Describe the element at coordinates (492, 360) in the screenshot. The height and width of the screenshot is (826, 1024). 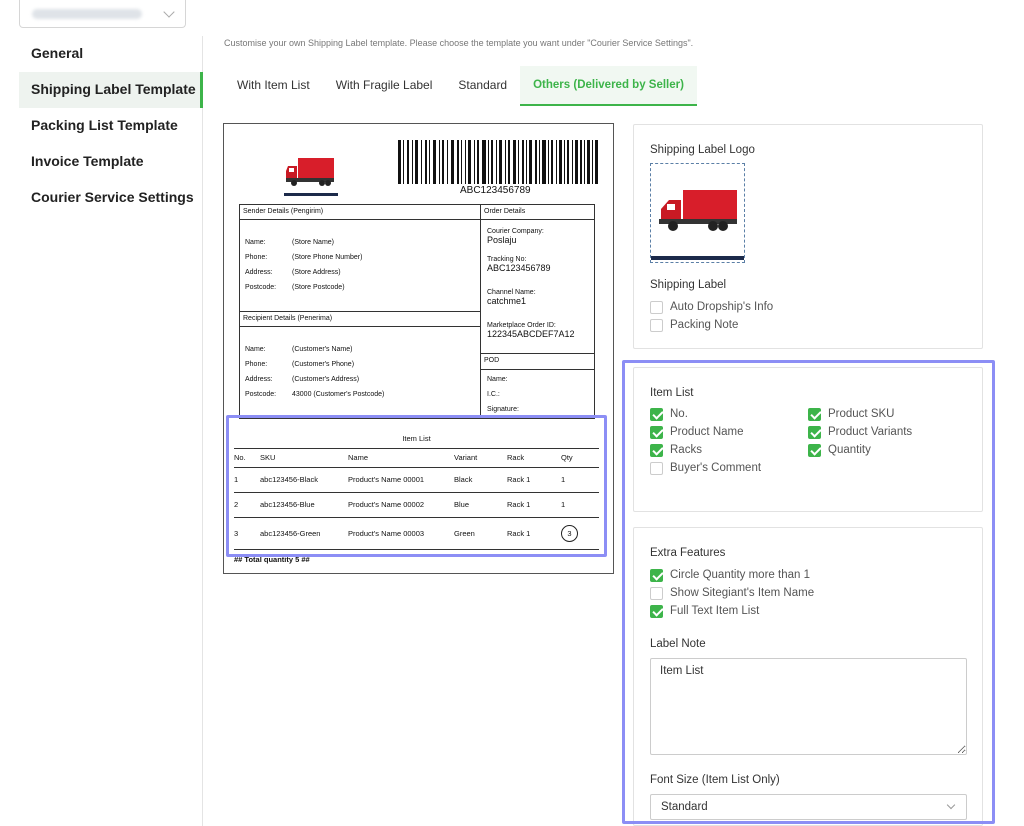
I see `pod-header: POD` at that location.